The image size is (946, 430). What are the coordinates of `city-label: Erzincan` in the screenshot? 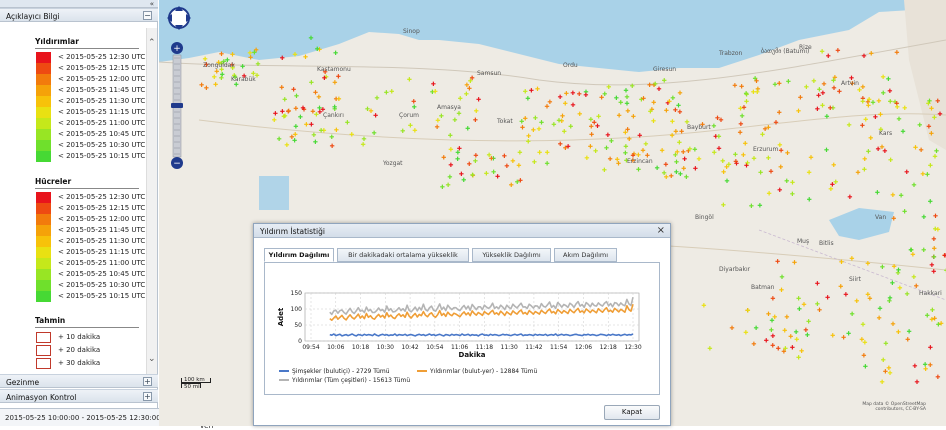 It's located at (640, 161).